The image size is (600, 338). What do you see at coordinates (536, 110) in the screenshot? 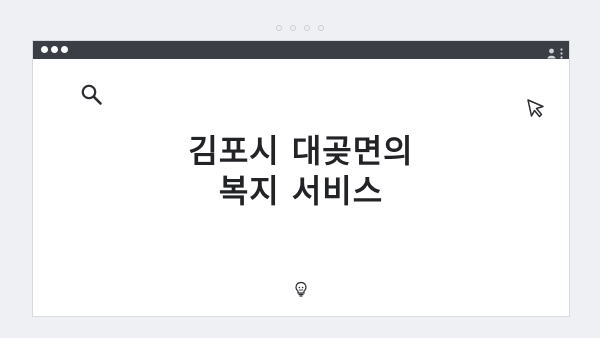
I see `cursor-arrow-icon` at bounding box center [536, 110].